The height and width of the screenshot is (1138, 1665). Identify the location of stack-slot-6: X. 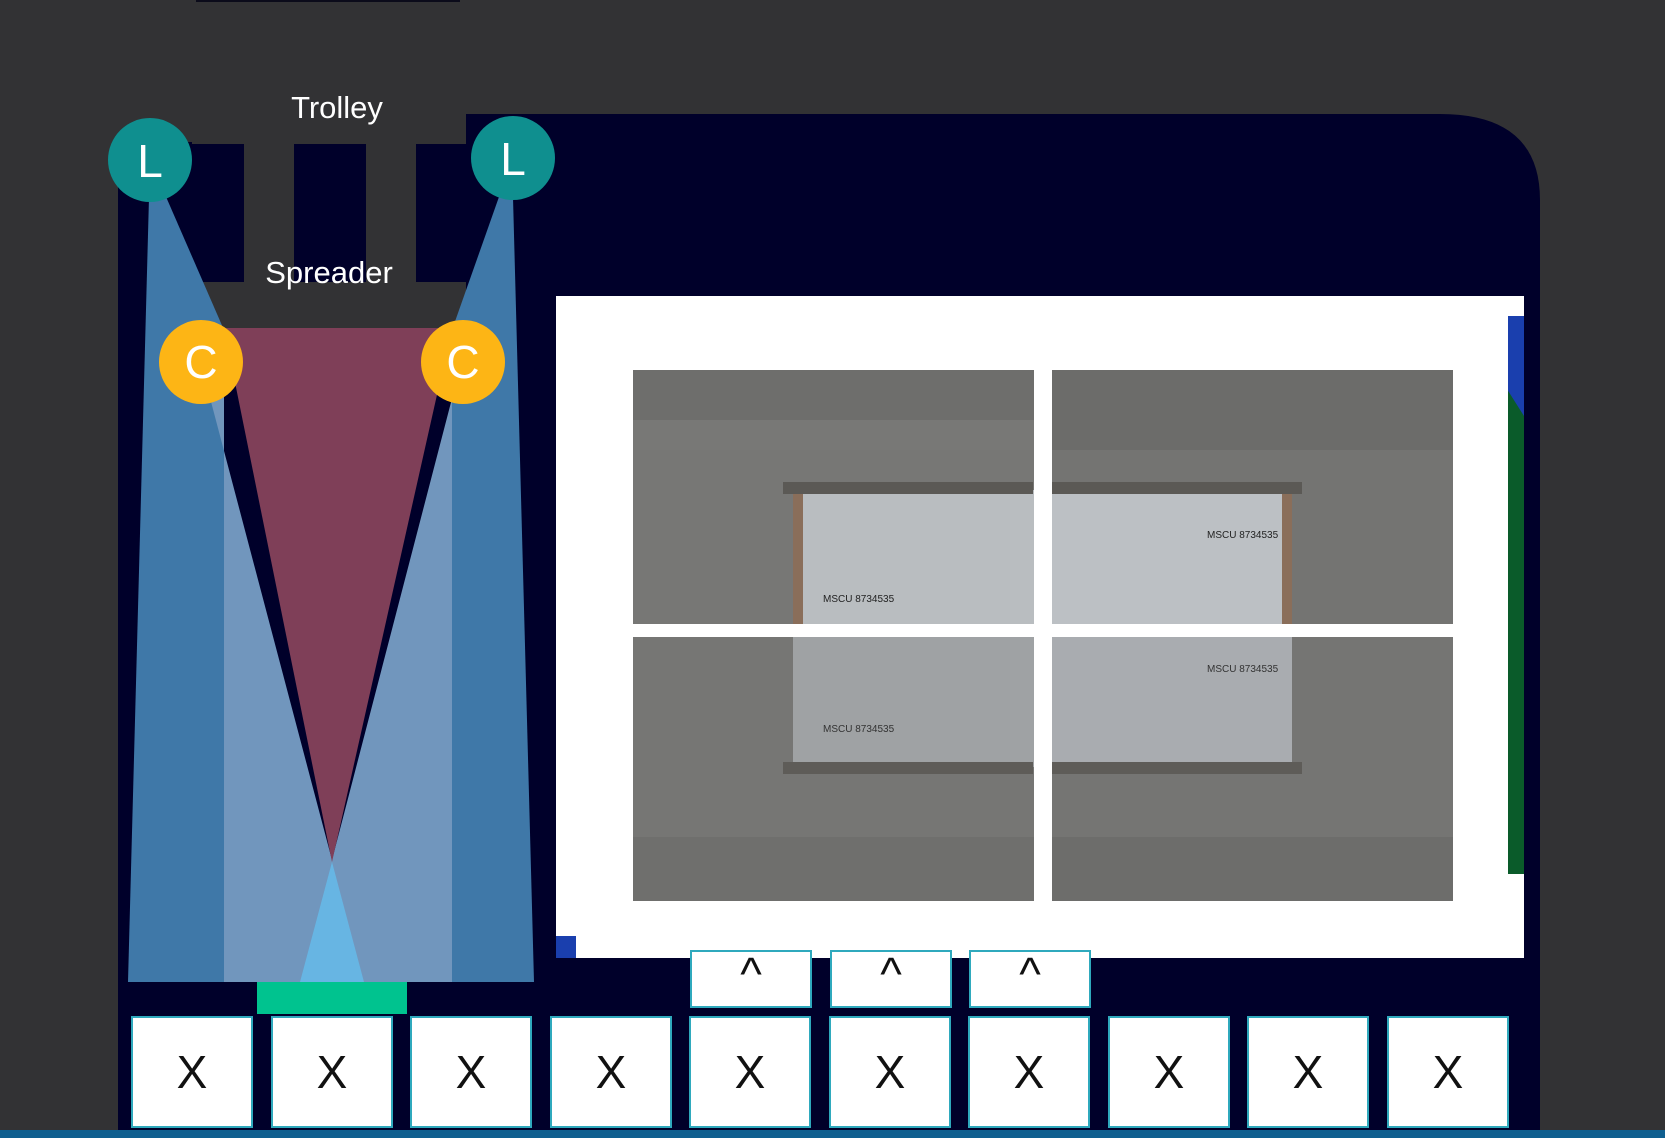
(890, 1072).